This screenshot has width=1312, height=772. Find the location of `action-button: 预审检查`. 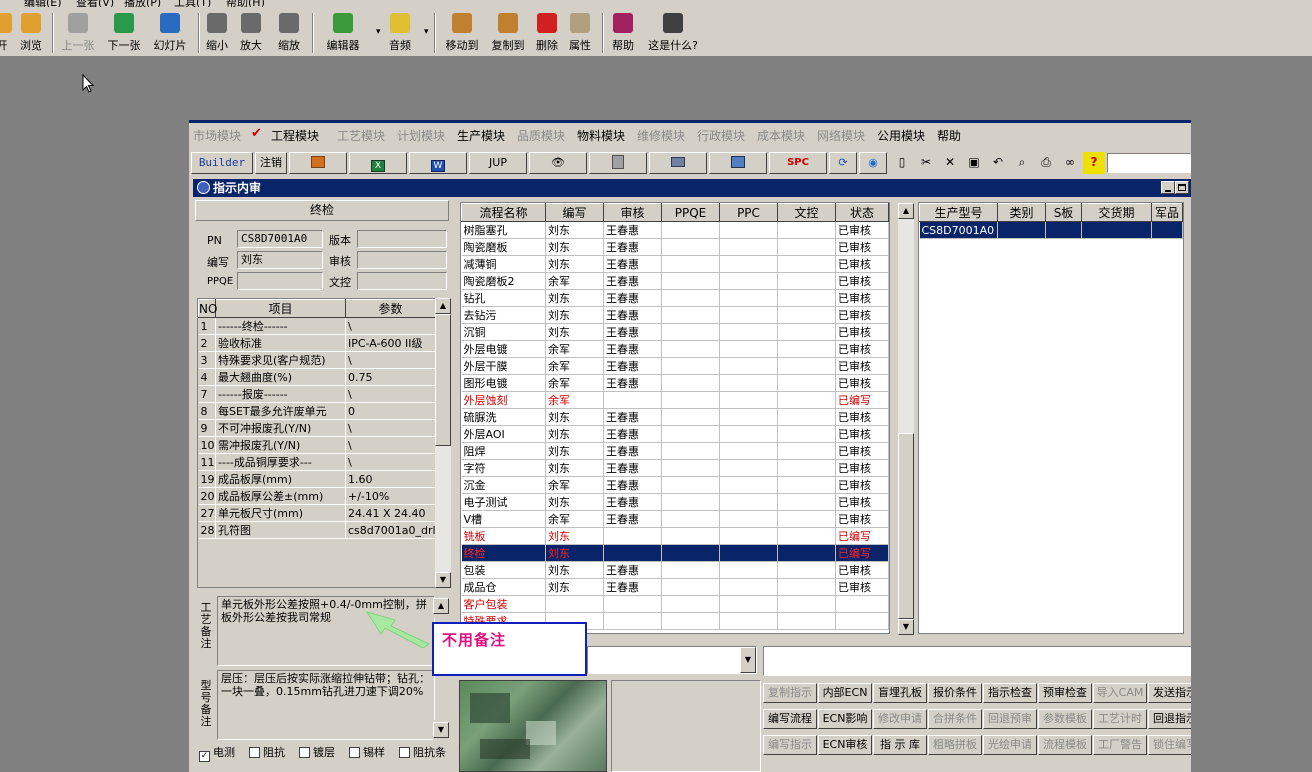

action-button: 预审检查 is located at coordinates (1065, 693).